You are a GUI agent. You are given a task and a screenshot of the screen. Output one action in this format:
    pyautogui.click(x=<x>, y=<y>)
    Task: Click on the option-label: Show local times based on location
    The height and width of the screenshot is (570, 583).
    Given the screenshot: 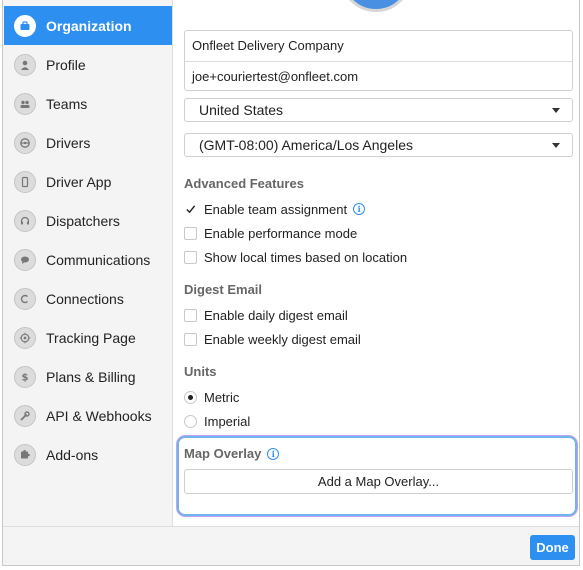 What is the action you would take?
    pyautogui.click(x=306, y=257)
    